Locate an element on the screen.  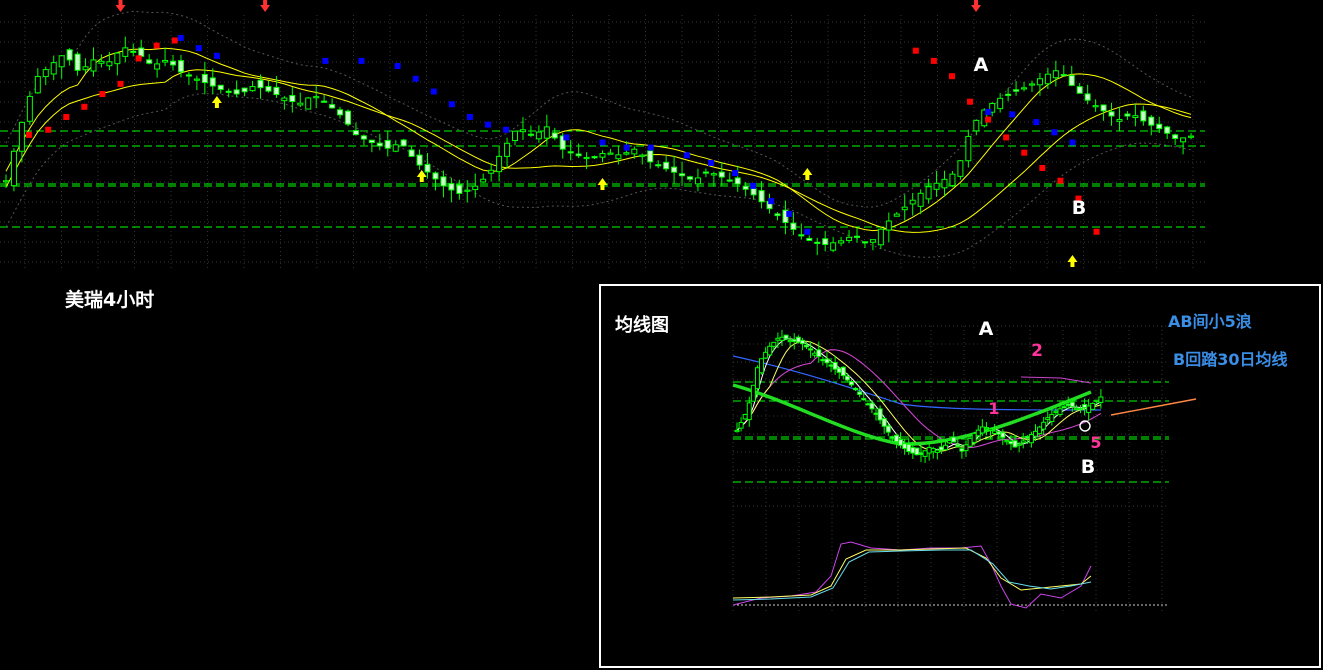
main-chart-title: 美瑞4小时 is located at coordinates (110, 300).